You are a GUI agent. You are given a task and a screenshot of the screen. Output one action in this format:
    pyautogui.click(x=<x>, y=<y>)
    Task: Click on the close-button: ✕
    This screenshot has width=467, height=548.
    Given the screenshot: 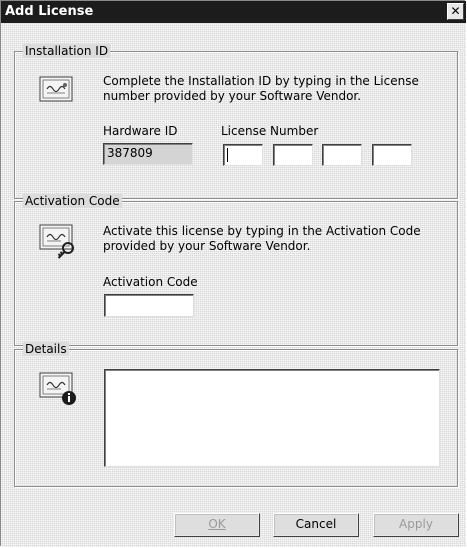 What is the action you would take?
    pyautogui.click(x=455, y=11)
    